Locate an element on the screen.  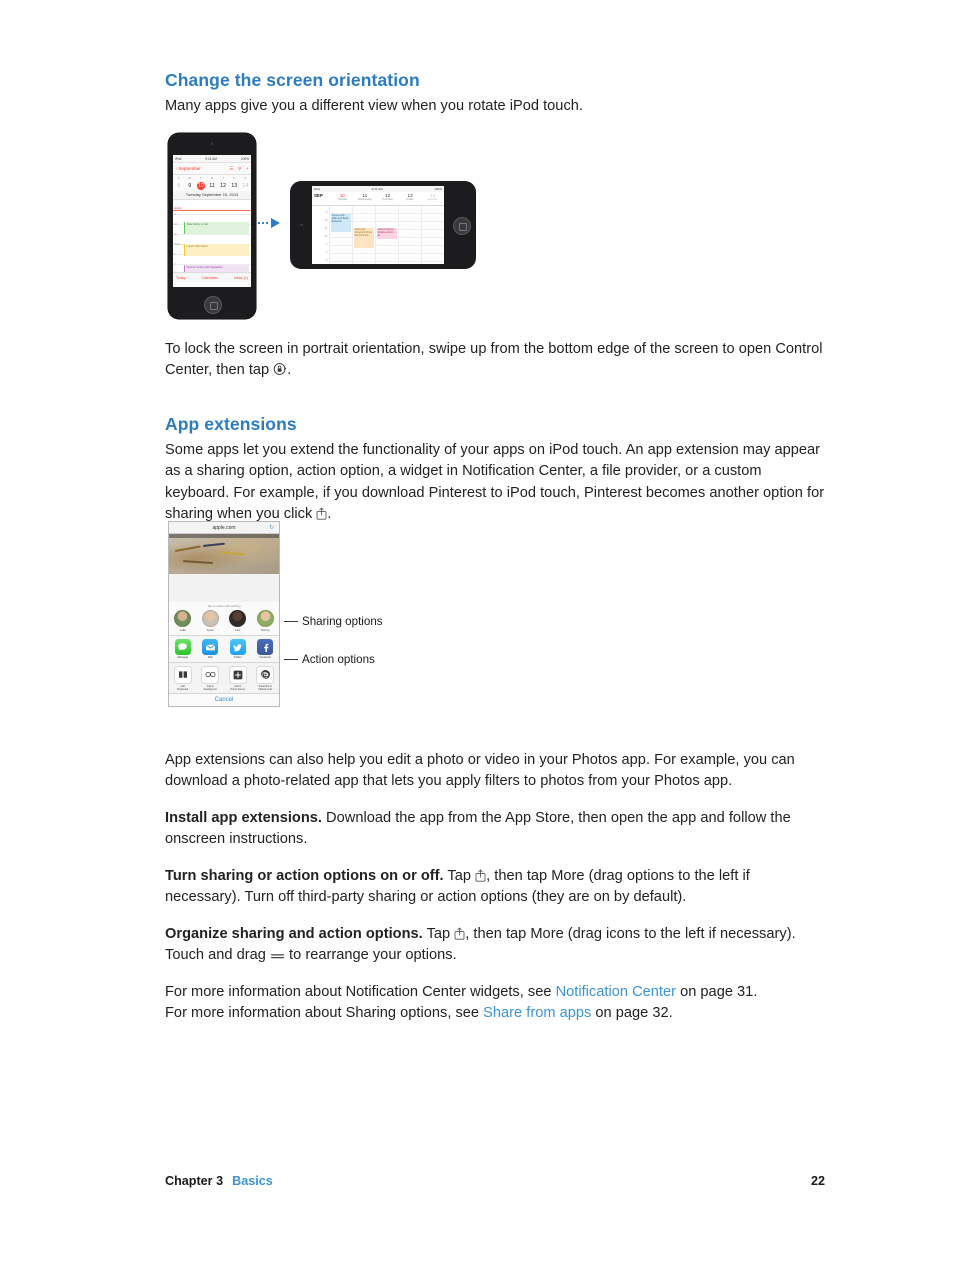
action-label-line2: Bookmark is located at coordinates (183, 689).